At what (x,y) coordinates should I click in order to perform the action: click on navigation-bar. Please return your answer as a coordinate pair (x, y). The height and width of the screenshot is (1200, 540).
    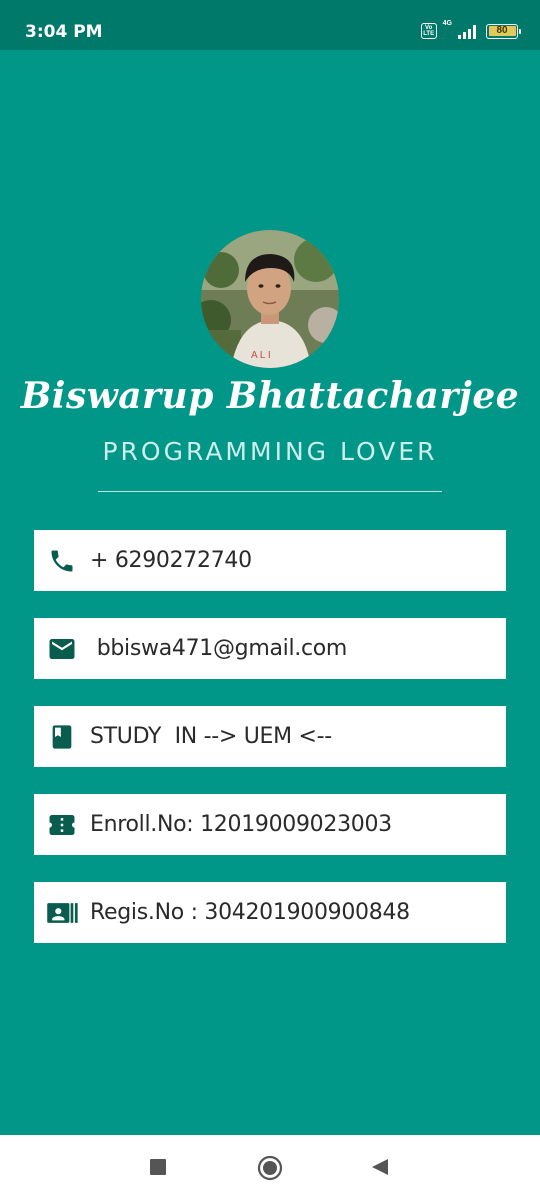
    Looking at the image, I should click on (270, 1167).